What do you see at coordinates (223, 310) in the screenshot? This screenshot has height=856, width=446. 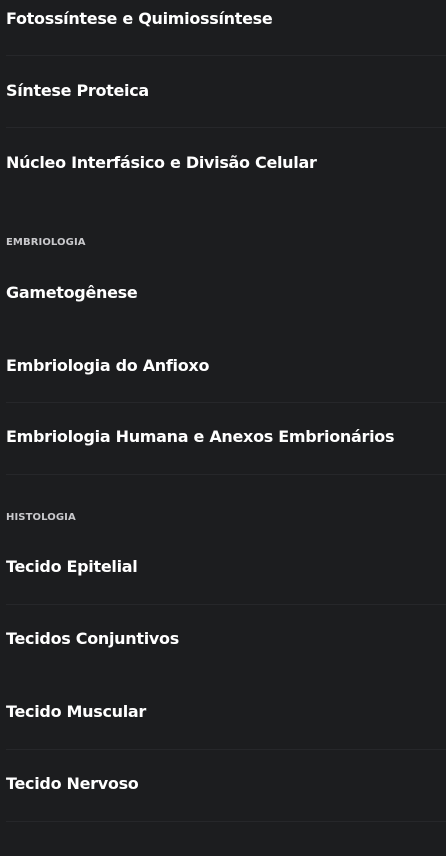 I see `menu-item-gametogenese: Gametogênese` at bounding box center [223, 310].